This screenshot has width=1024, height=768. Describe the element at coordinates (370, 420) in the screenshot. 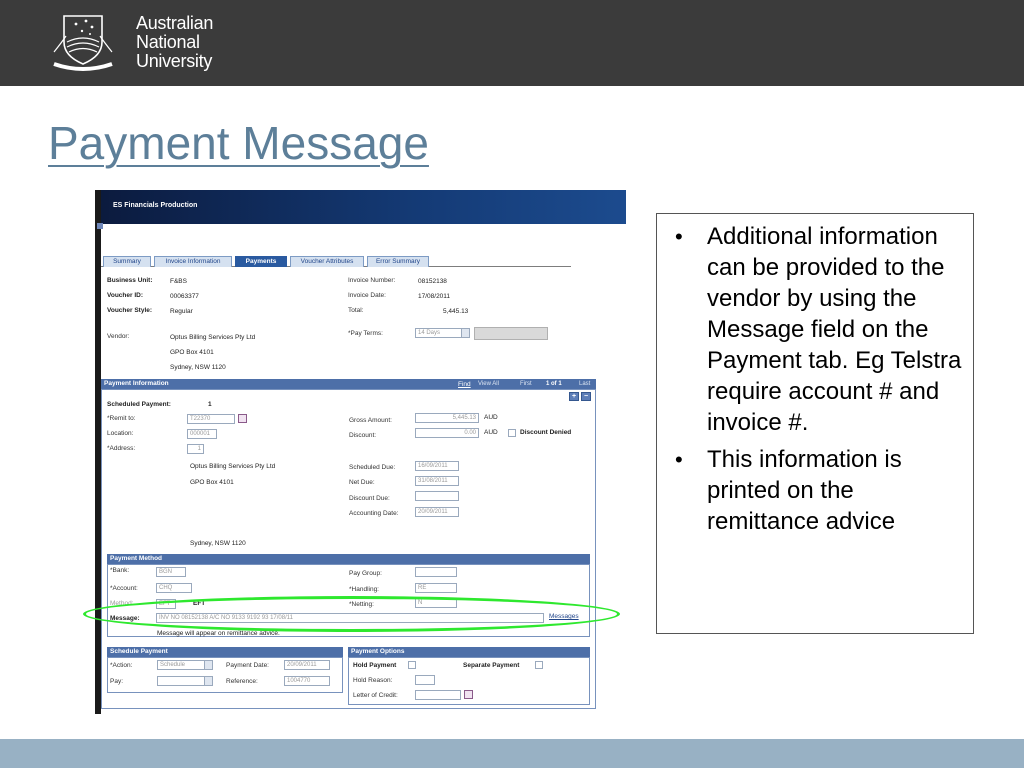

I see `gross-amount-label: Gross Amount:` at that location.